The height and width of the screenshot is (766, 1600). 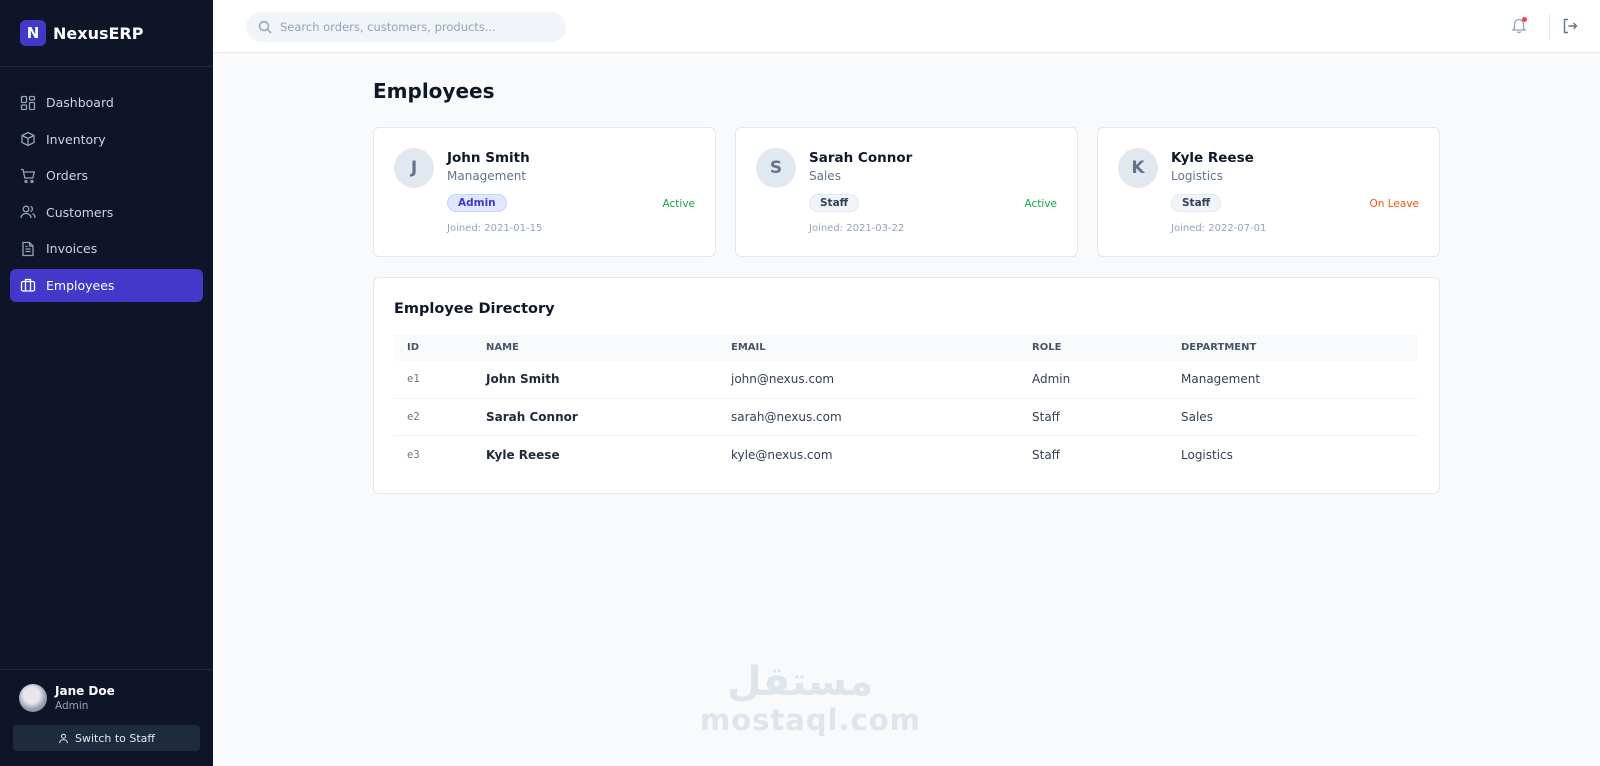 What do you see at coordinates (786, 416) in the screenshot?
I see `cell-email: sarah@nexus.com` at bounding box center [786, 416].